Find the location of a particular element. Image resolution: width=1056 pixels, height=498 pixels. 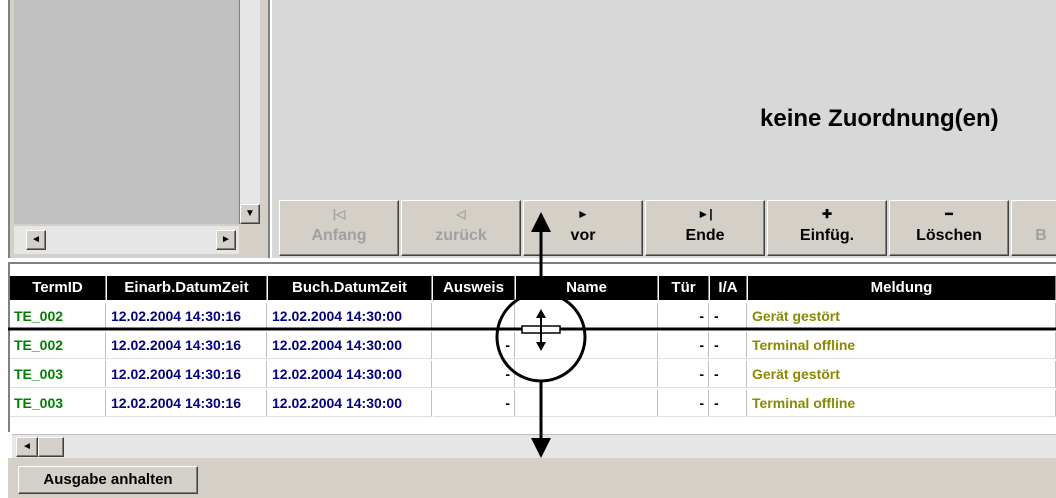

nav-more-label: B is located at coordinates (1041, 235).